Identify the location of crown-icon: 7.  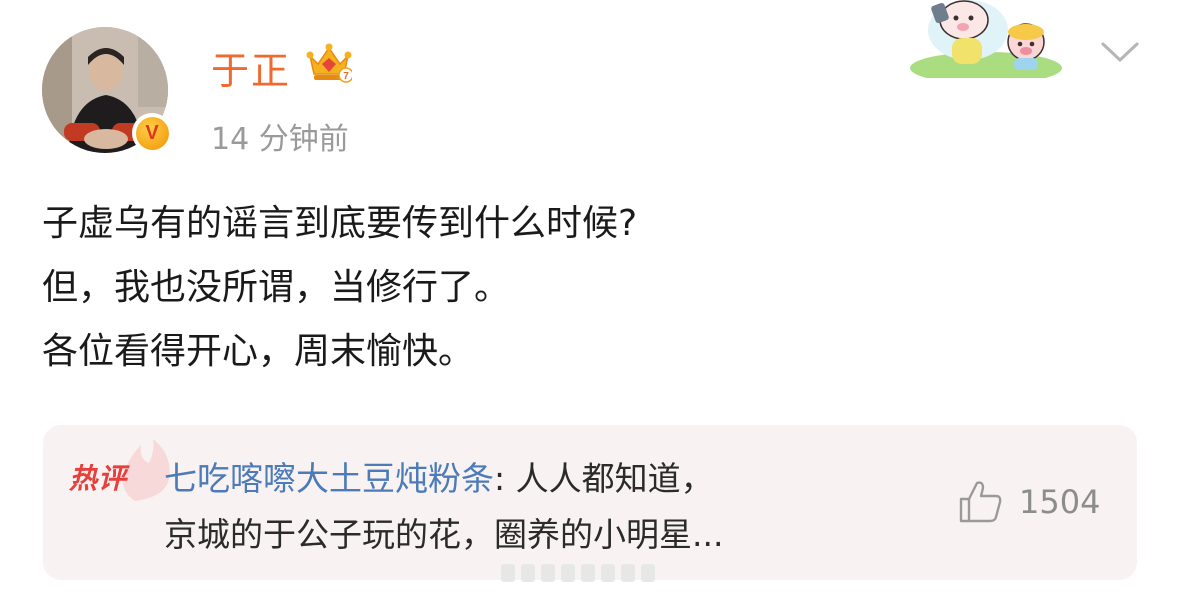
(329, 63).